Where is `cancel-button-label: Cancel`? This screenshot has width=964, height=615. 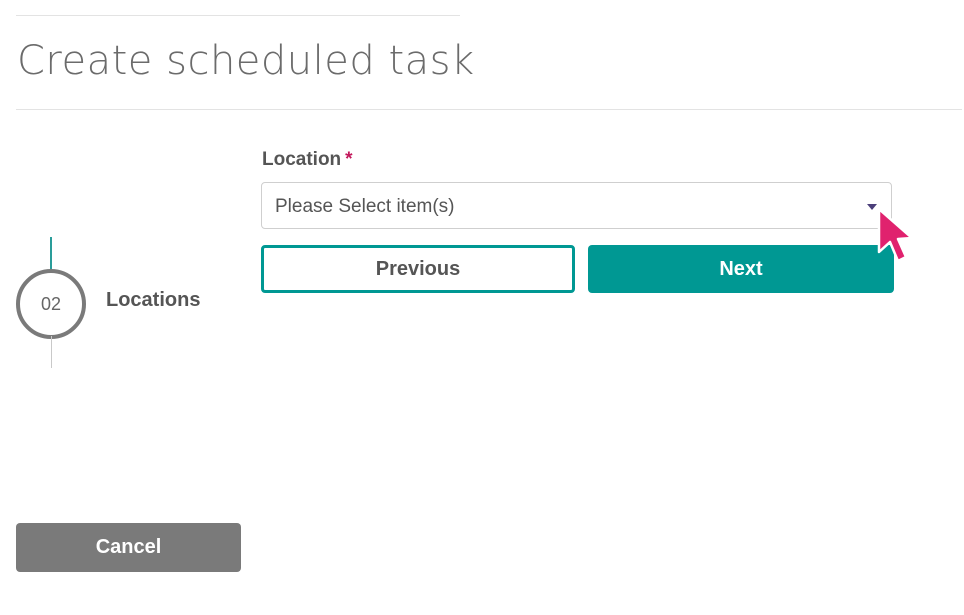
cancel-button-label: Cancel is located at coordinates (128, 547).